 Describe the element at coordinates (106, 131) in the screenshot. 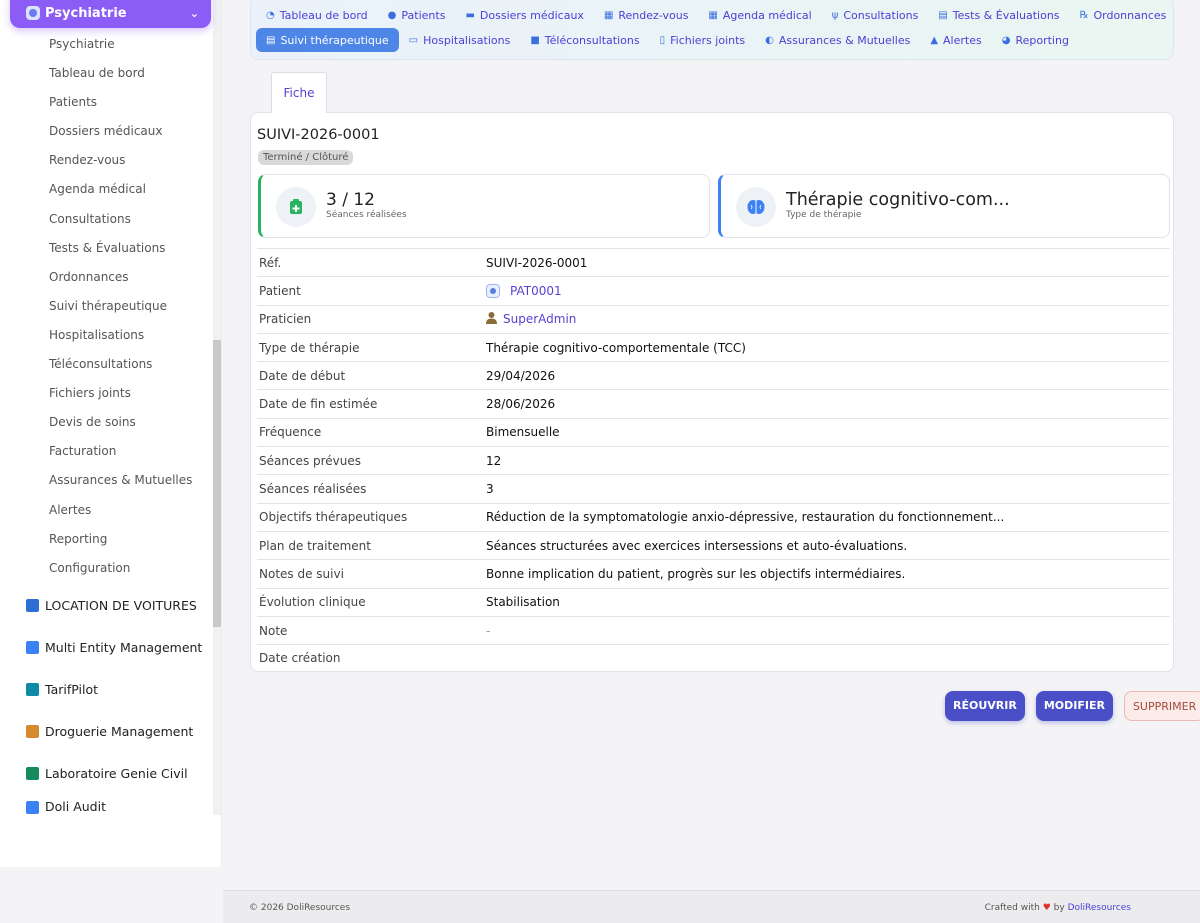

I see `sidebar-item-dossiers-medicaux: Dossiers médicaux` at that location.